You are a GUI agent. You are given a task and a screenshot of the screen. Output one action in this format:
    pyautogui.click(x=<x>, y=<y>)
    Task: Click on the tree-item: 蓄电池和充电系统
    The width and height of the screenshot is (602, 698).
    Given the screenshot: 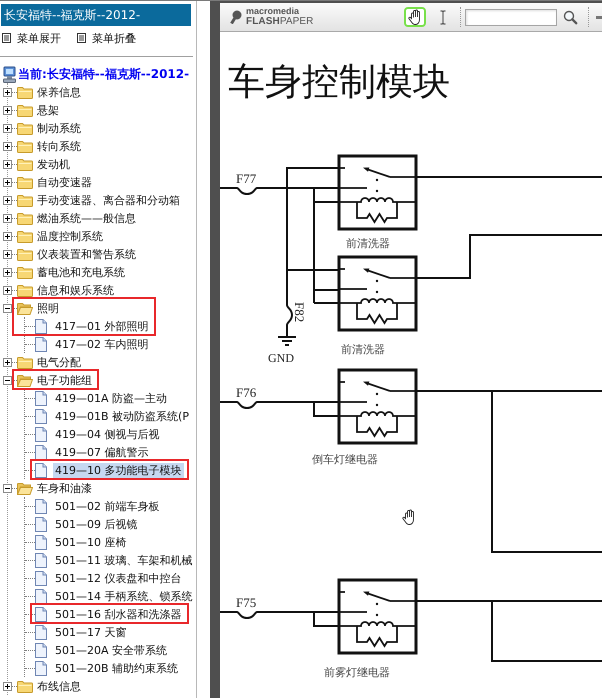 What is the action you would take?
    pyautogui.click(x=81, y=272)
    